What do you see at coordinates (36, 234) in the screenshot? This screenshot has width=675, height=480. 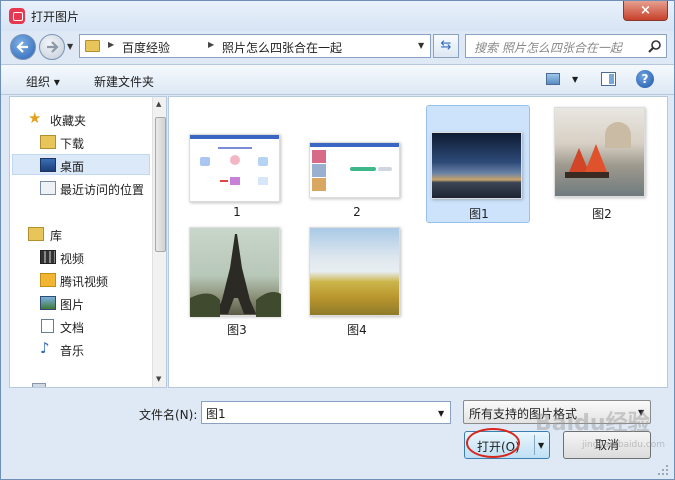 I see `library-icon` at bounding box center [36, 234].